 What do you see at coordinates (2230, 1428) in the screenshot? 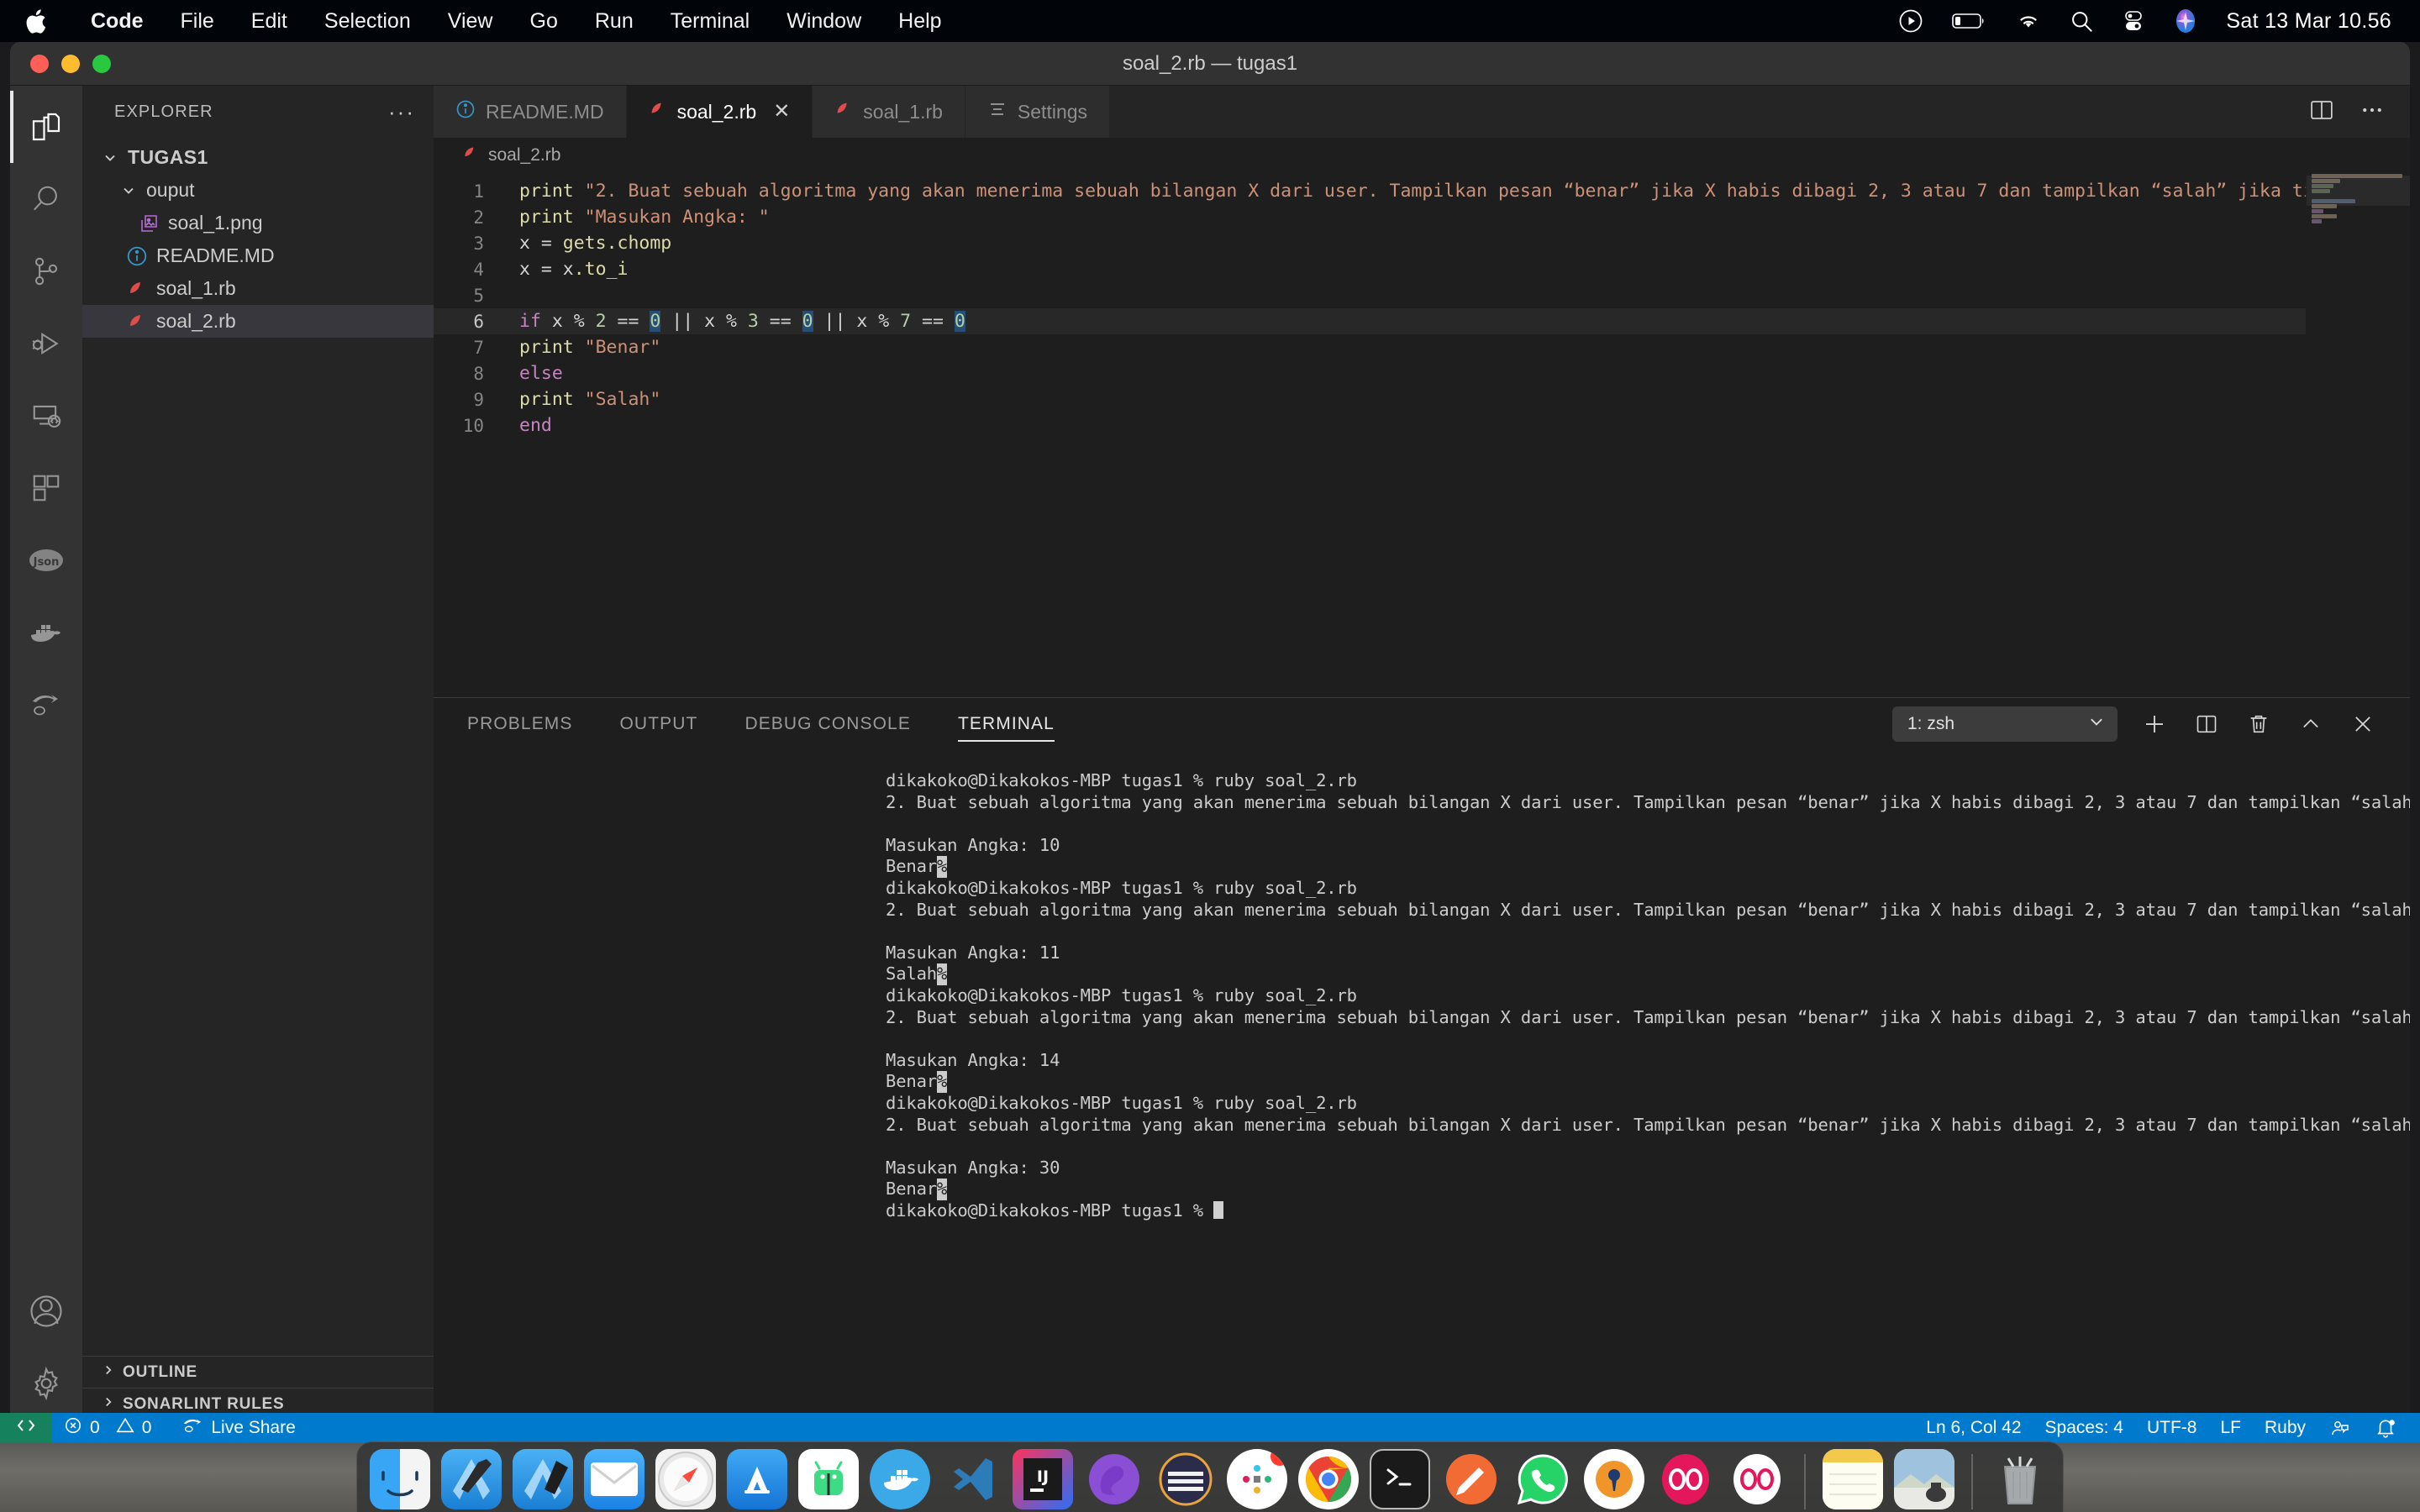
I see `eol-status: LF` at bounding box center [2230, 1428].